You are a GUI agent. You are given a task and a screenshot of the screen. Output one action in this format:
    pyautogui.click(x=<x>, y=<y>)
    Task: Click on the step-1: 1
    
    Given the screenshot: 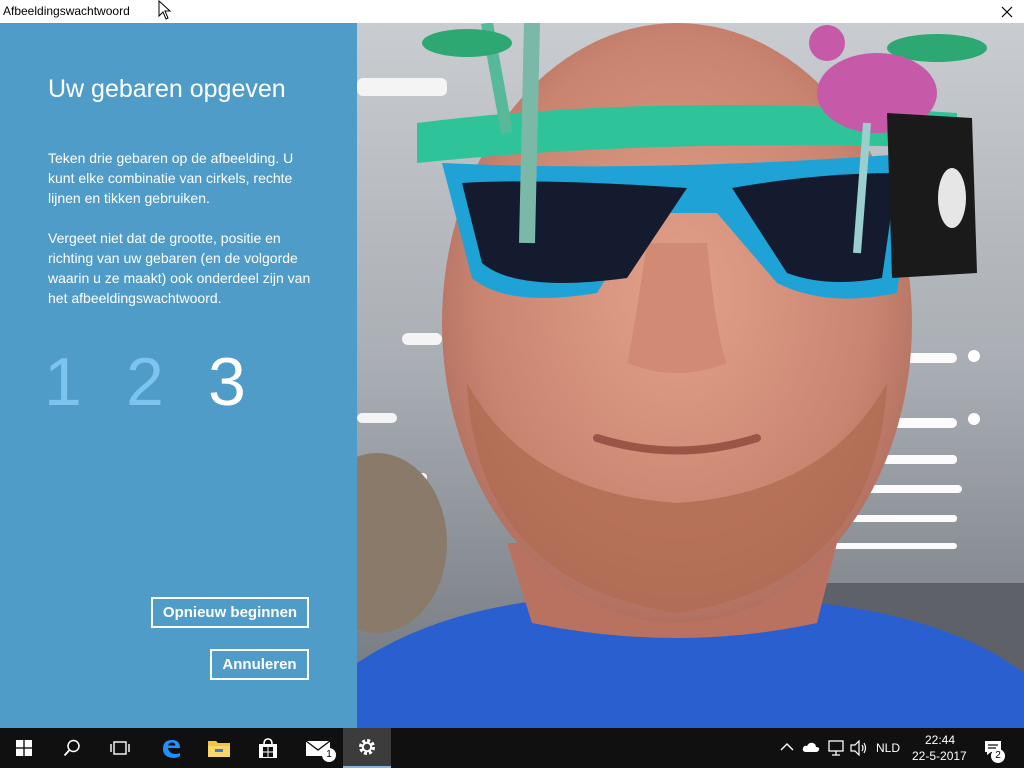 What is the action you would take?
    pyautogui.click(x=63, y=382)
    